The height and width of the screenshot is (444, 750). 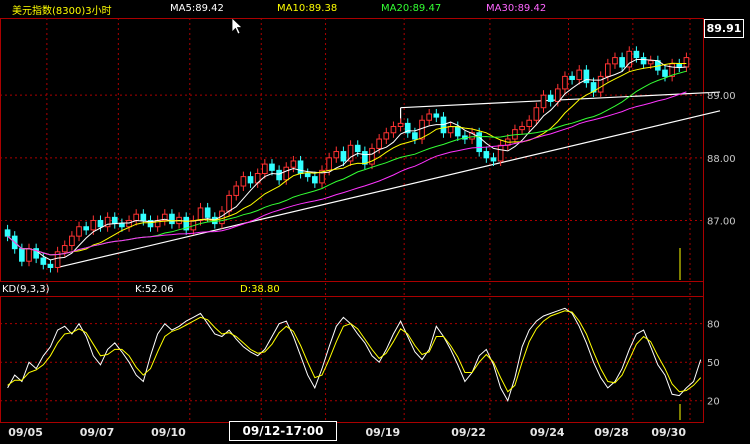 I want to click on price-tick-label: 89.00, so click(x=721, y=96).